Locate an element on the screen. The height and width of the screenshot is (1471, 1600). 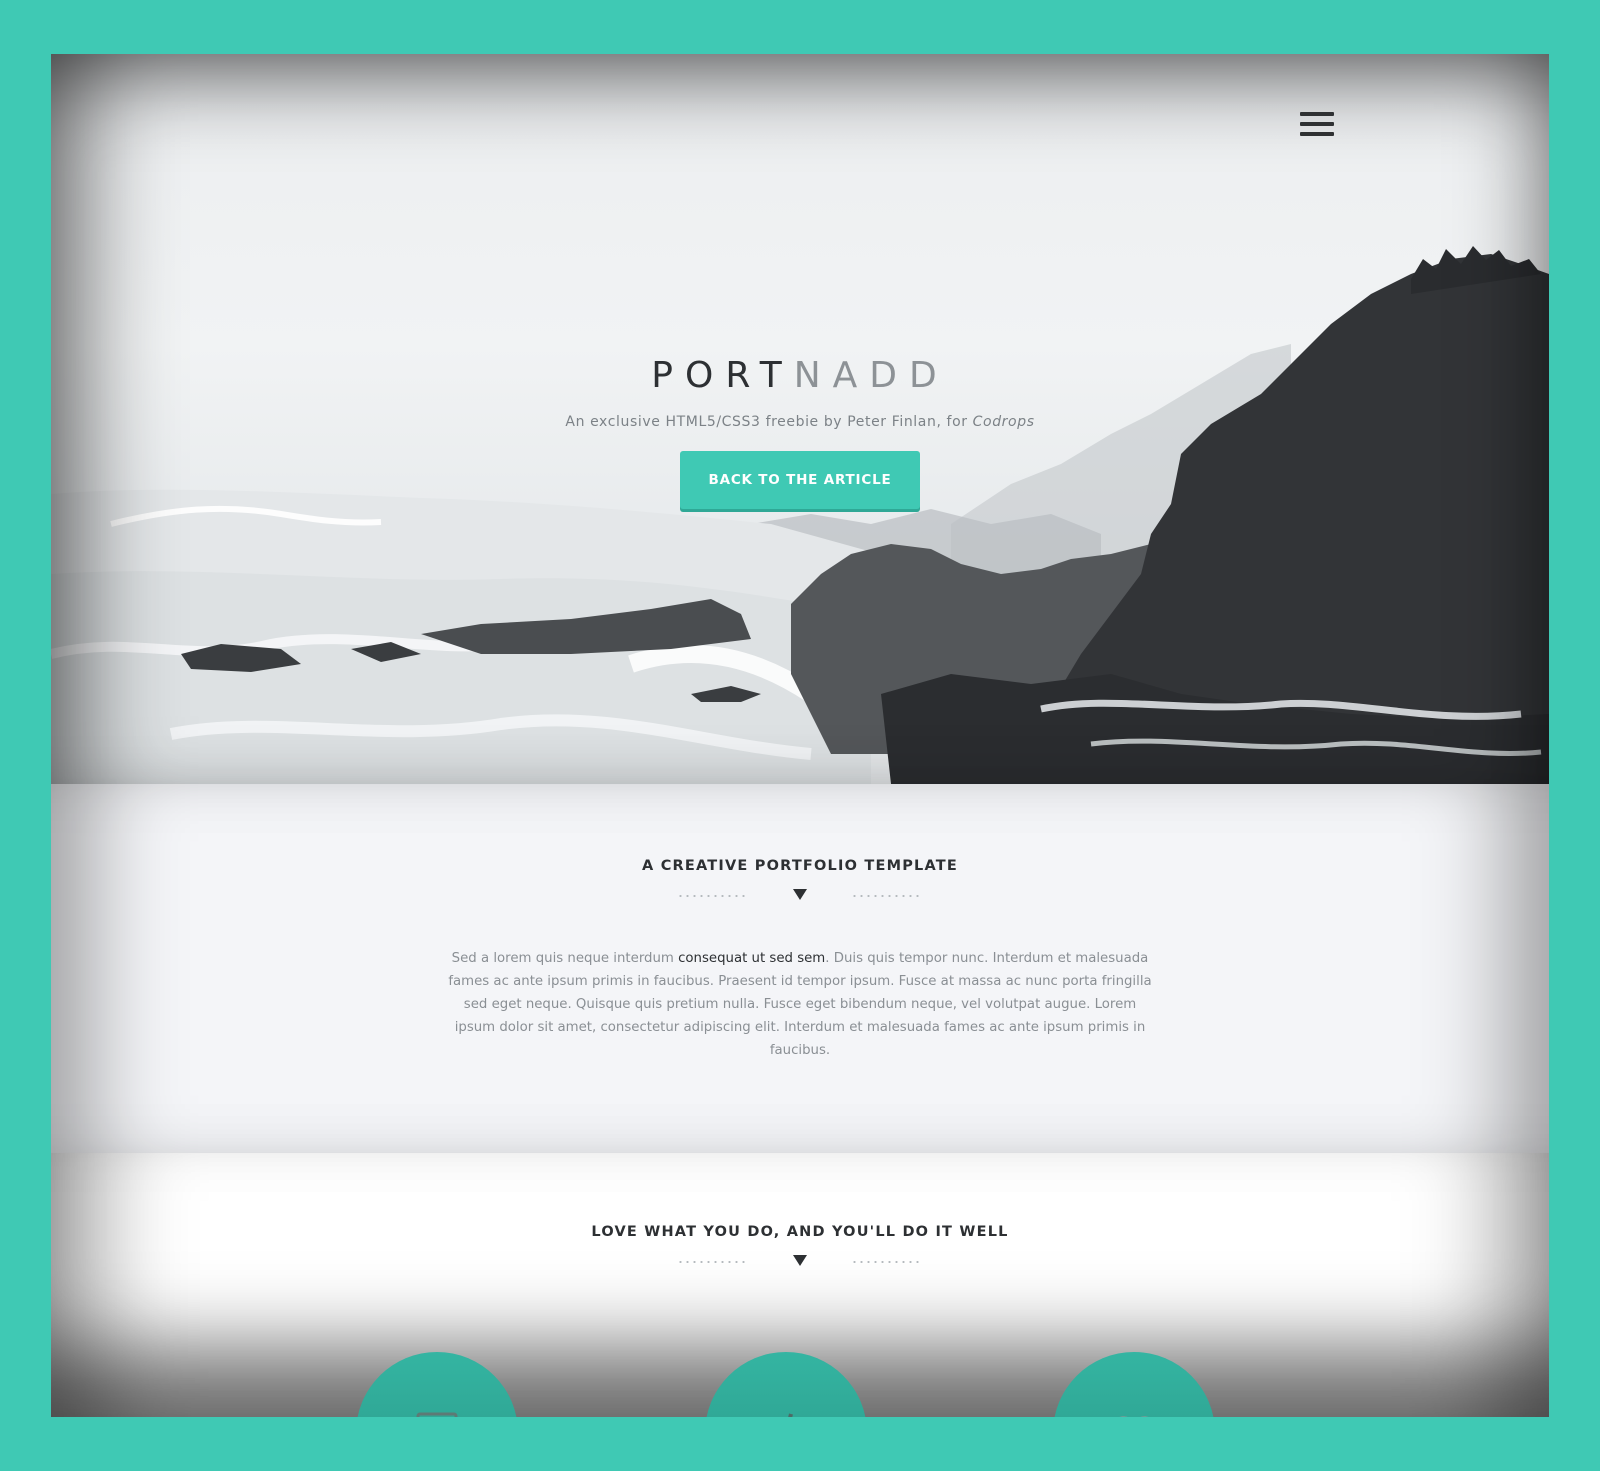
intro-divider is located at coordinates (800, 897).